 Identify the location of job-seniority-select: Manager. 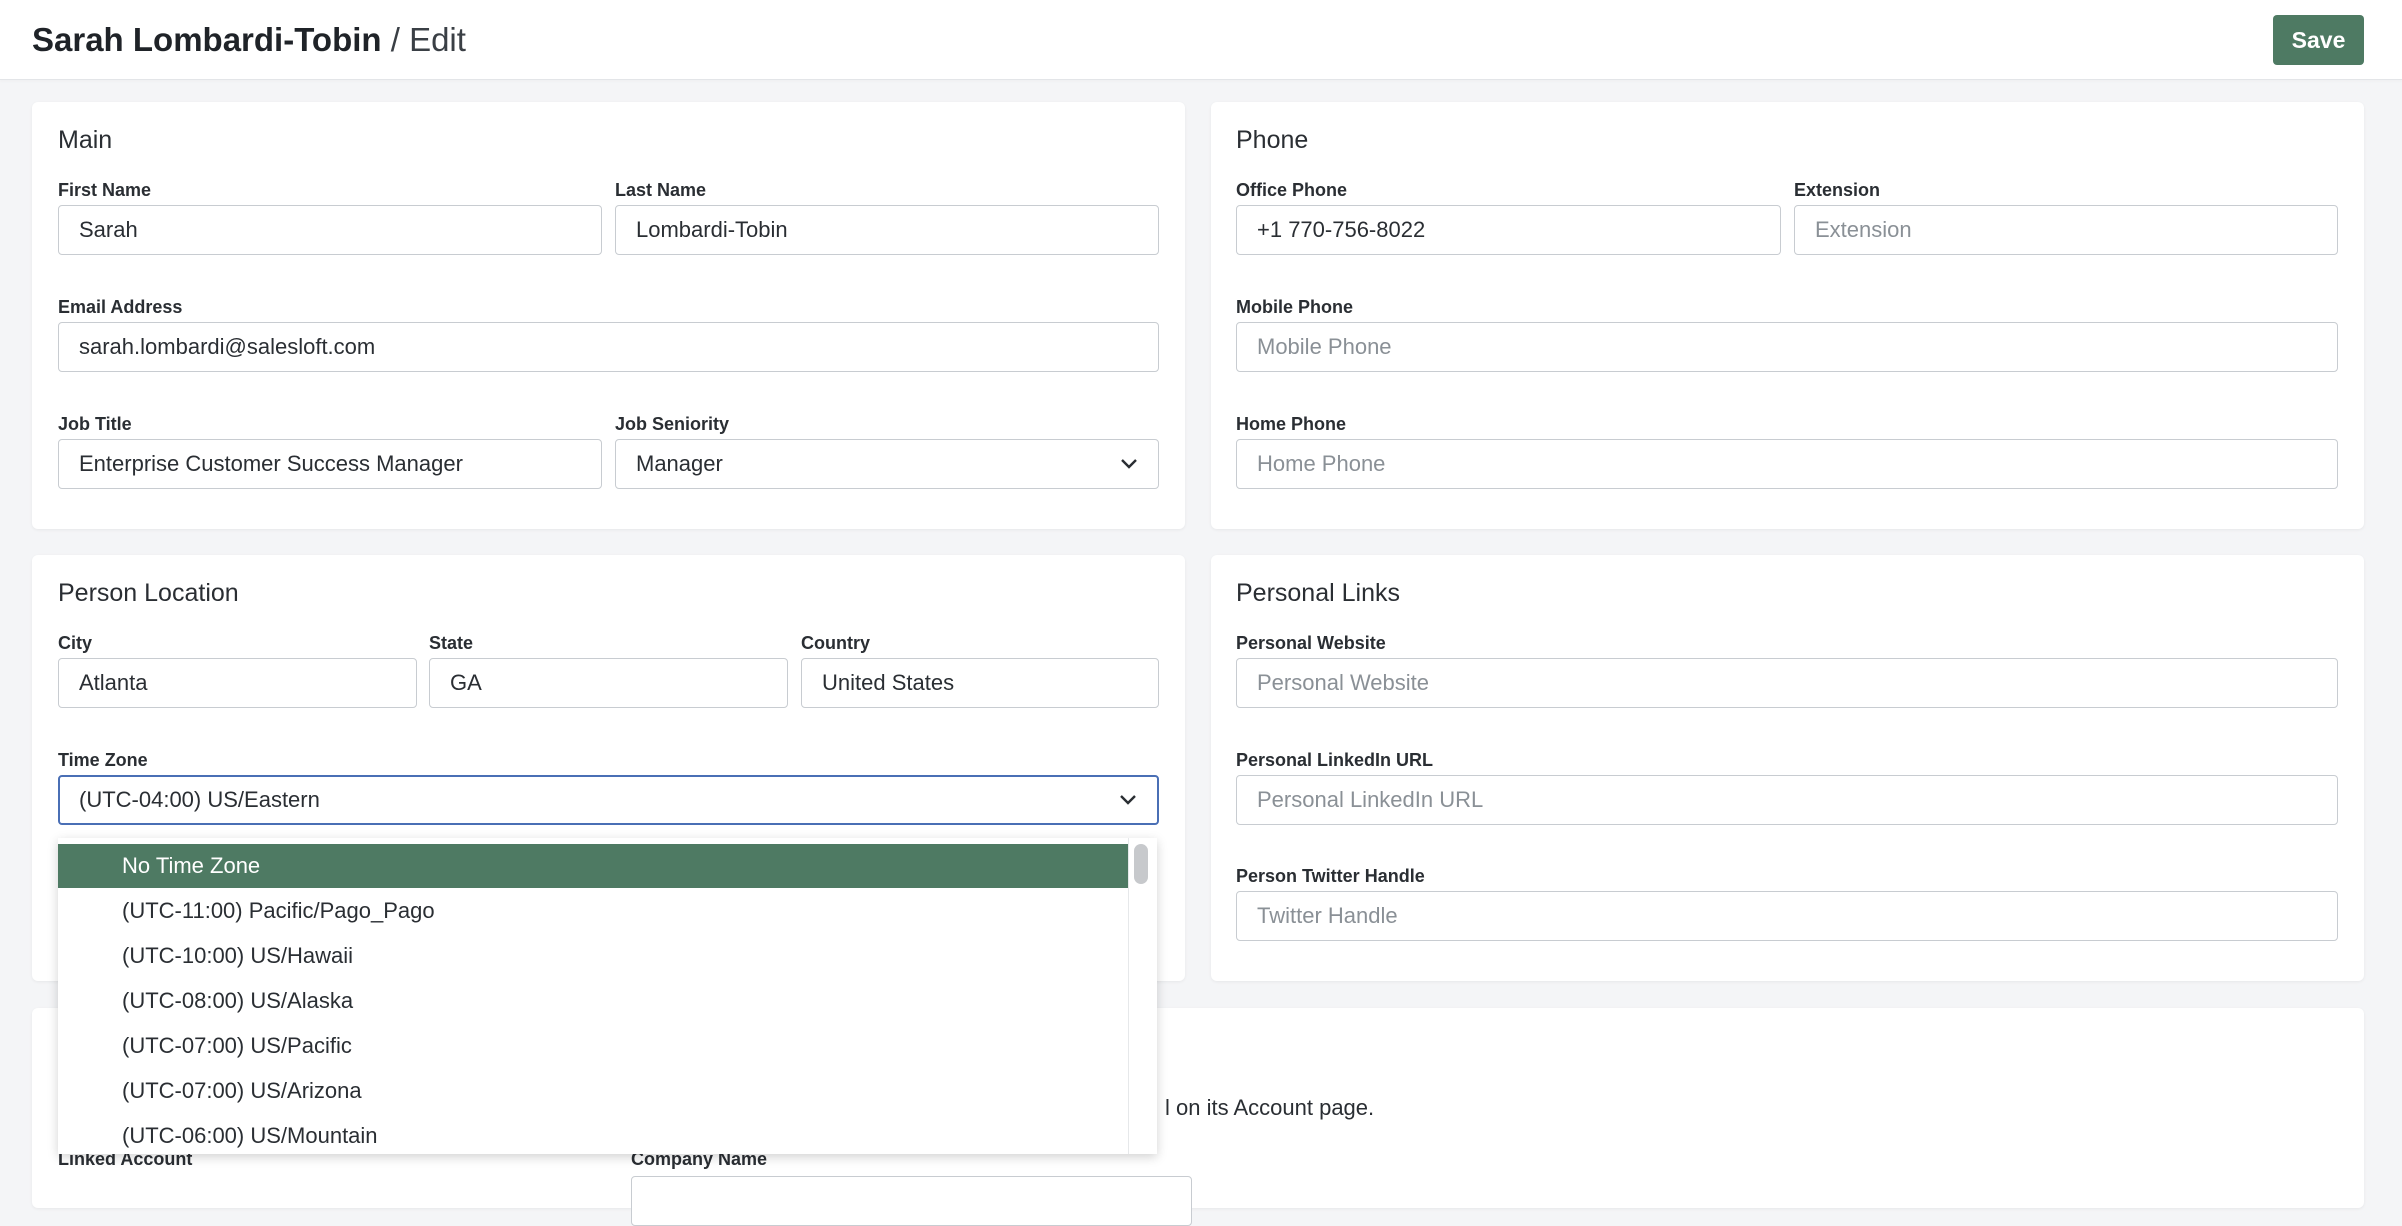
(887, 464).